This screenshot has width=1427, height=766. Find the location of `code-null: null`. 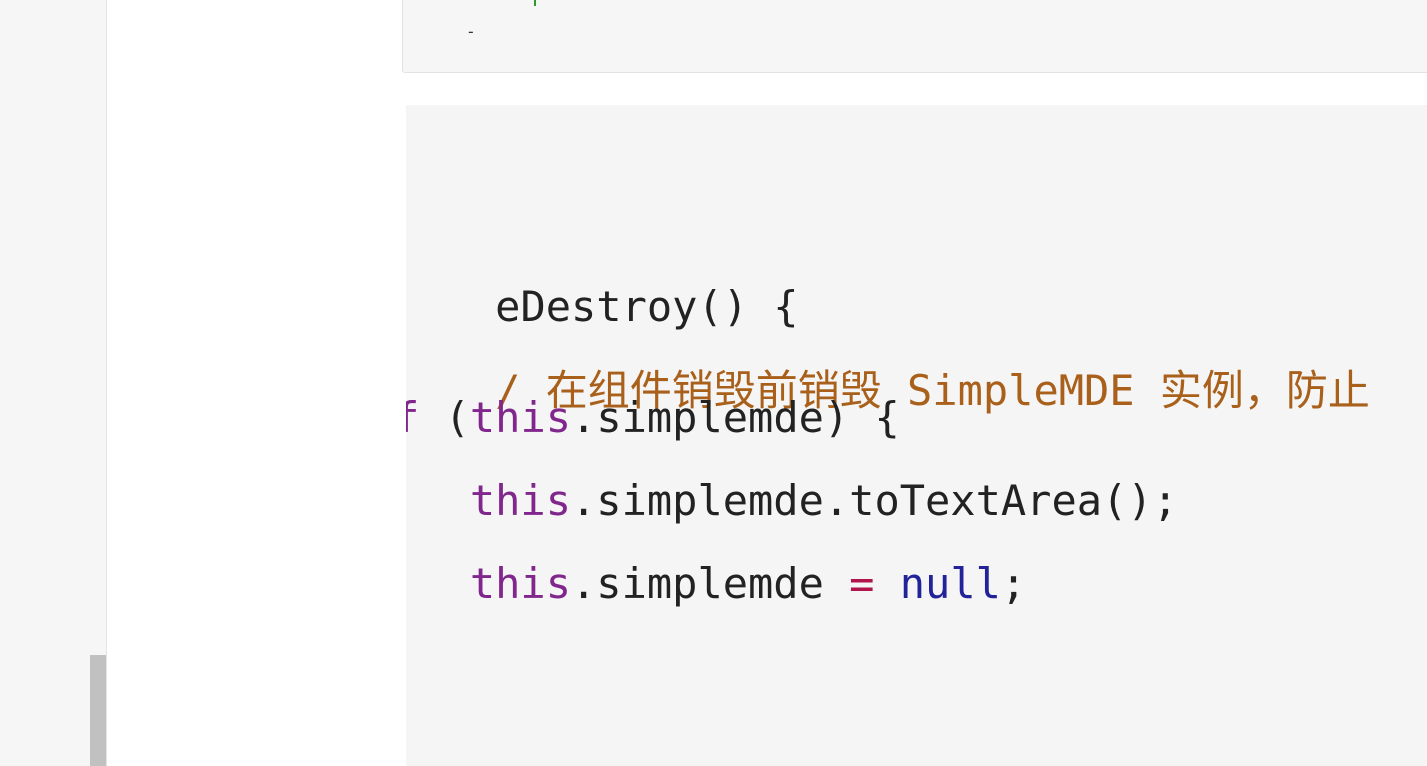

code-null: null is located at coordinates (950, 583).